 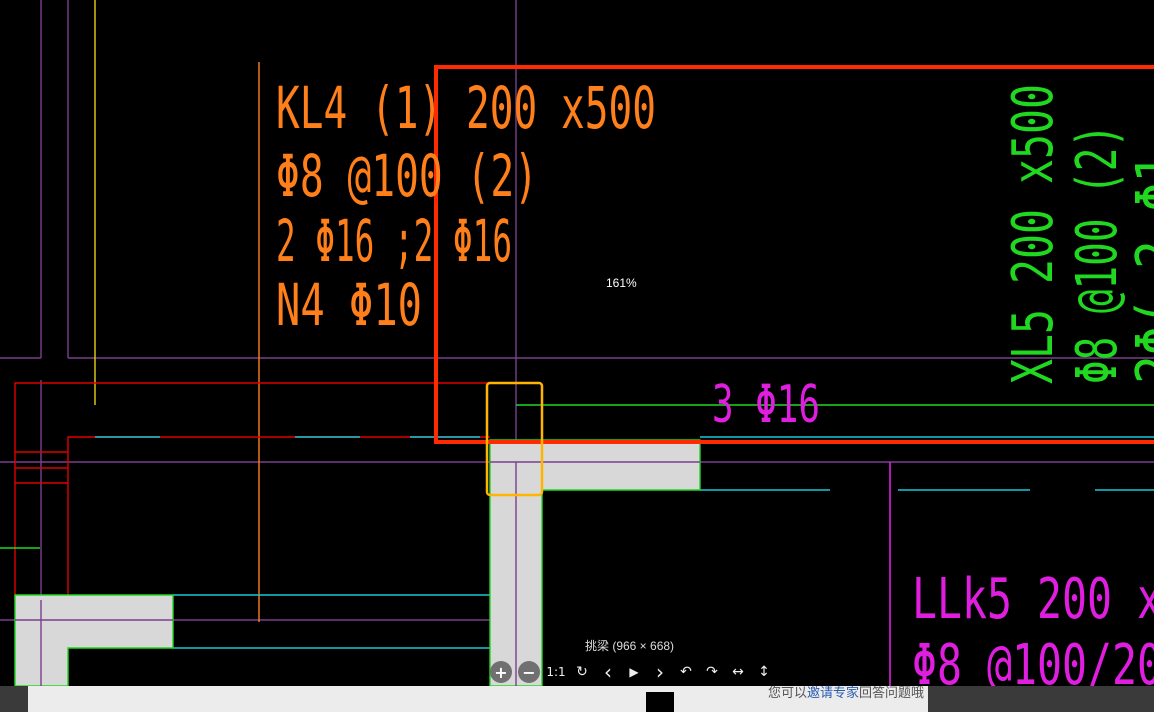 What do you see at coordinates (788, 692) in the screenshot?
I see `hint-text-start: 您可以` at bounding box center [788, 692].